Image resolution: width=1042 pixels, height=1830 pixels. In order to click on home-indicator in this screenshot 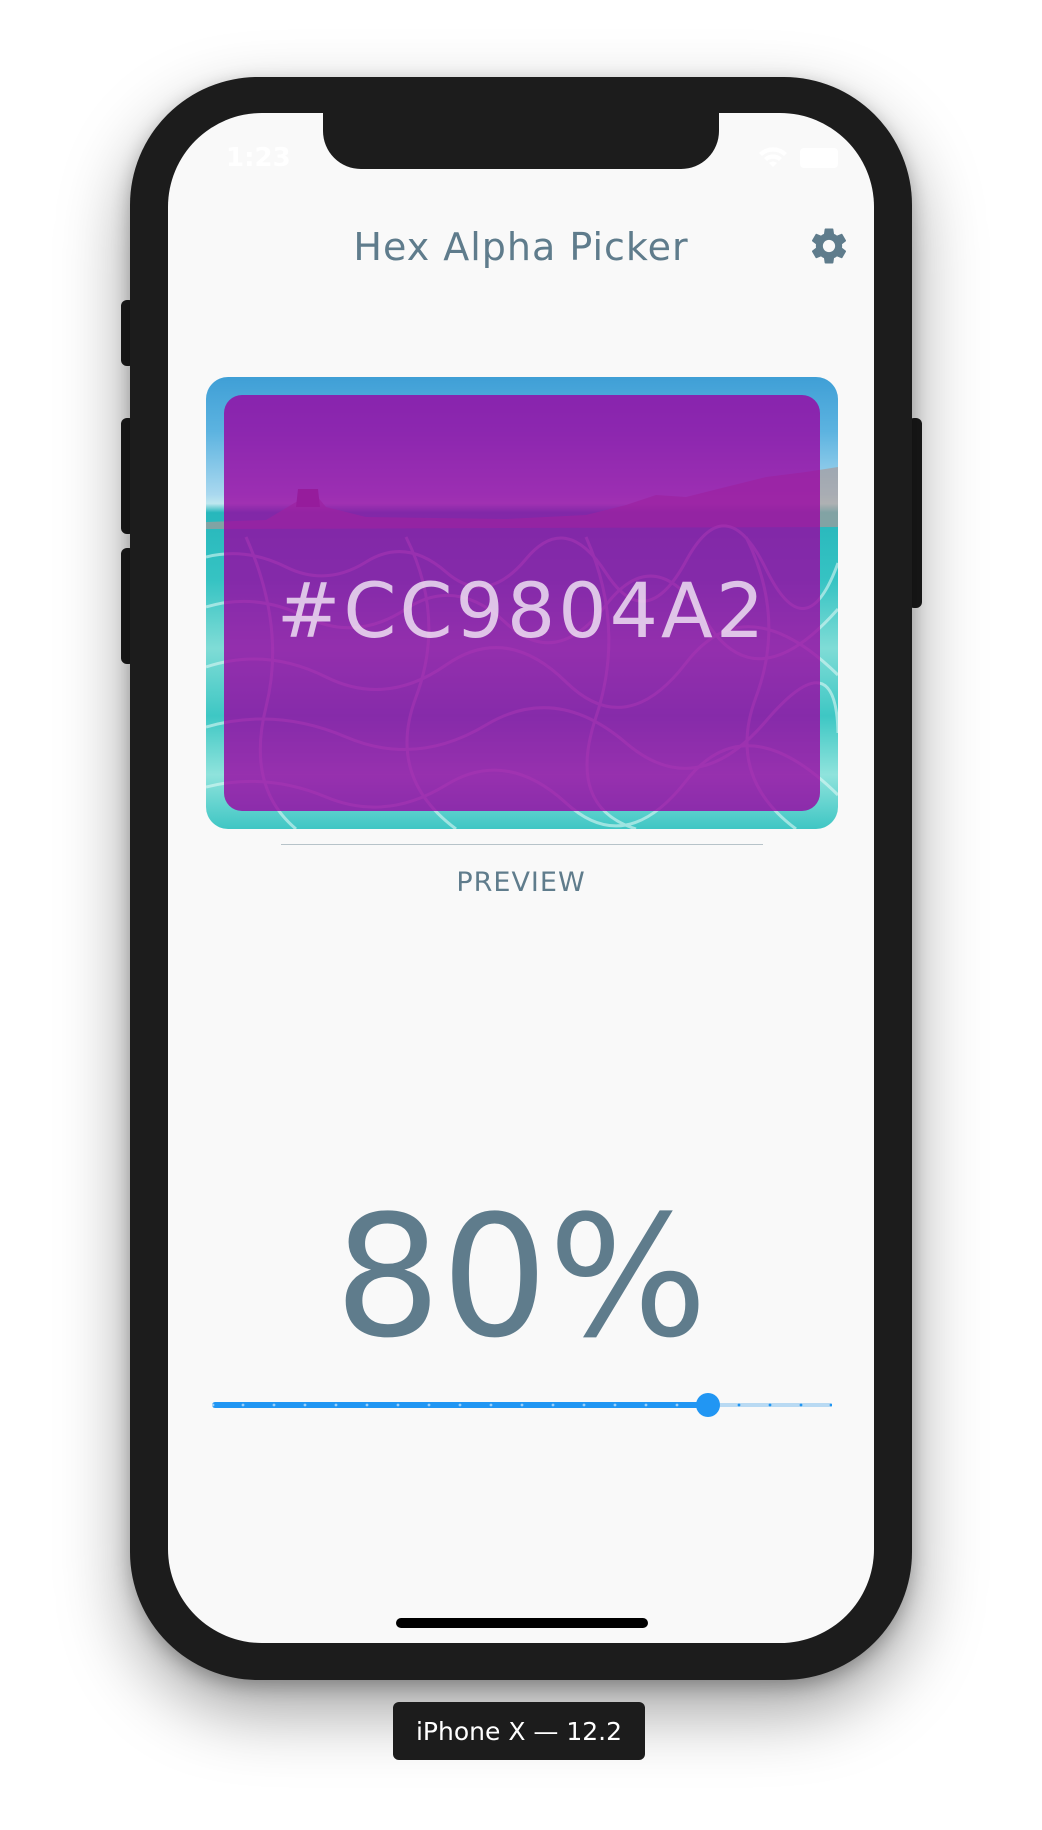, I will do `click(522, 1623)`.